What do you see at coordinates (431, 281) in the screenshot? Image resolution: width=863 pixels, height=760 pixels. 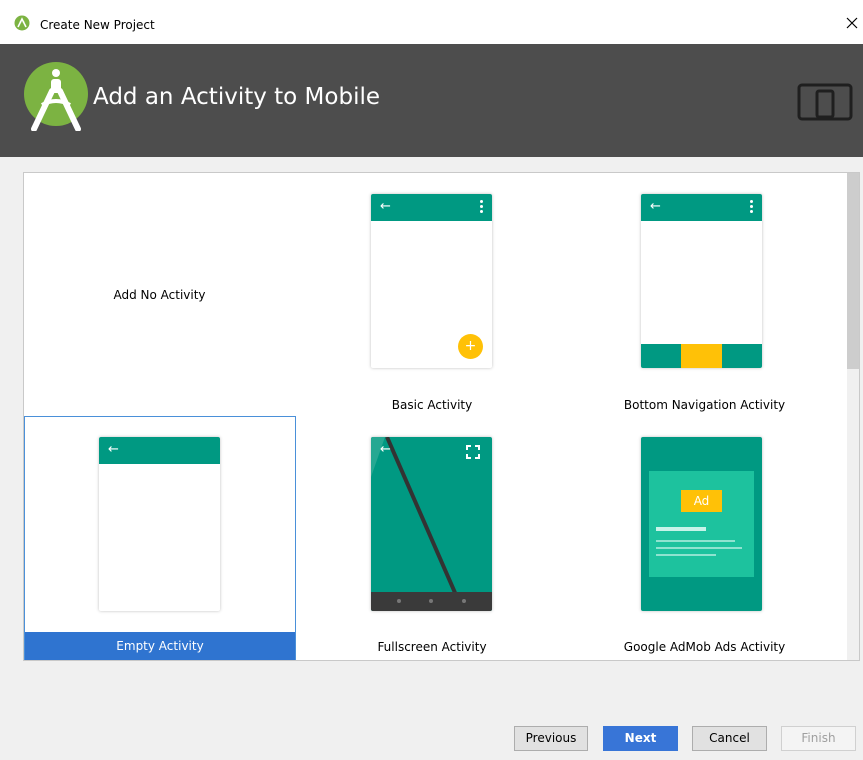 I see `basic-activity-preview: ← +` at bounding box center [431, 281].